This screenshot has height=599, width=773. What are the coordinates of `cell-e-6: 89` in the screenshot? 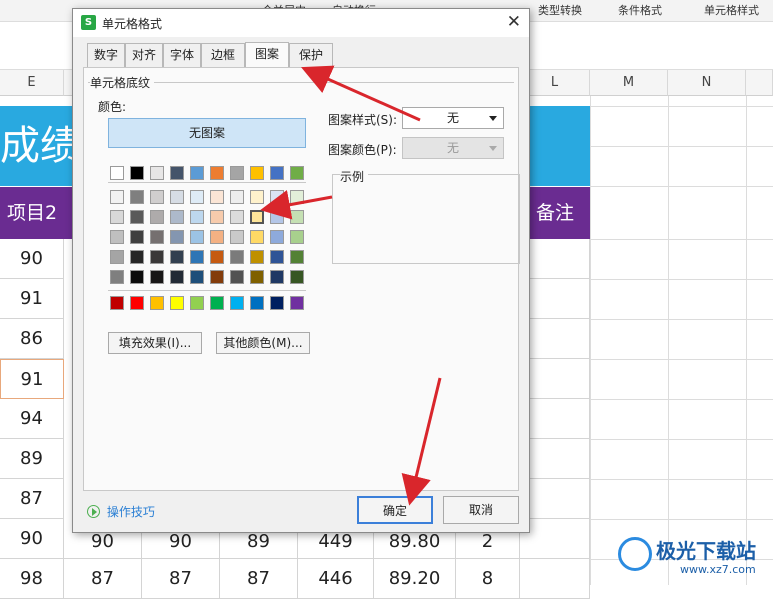 It's located at (32, 459).